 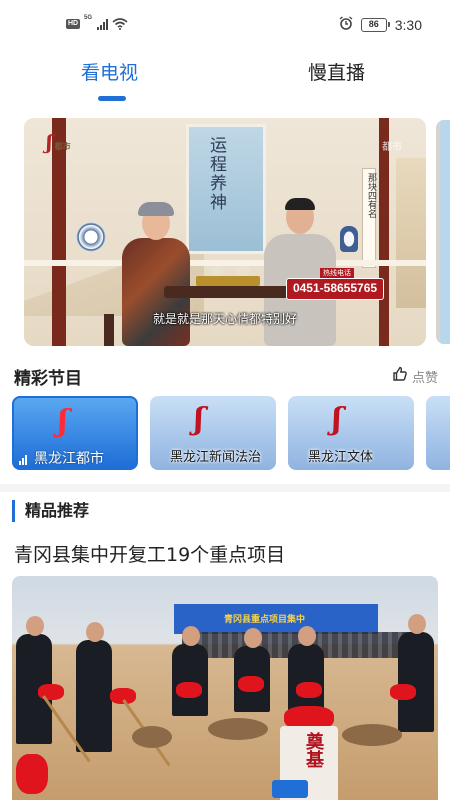 What do you see at coordinates (400, 376) in the screenshot?
I see `thumbs-up-icon` at bounding box center [400, 376].